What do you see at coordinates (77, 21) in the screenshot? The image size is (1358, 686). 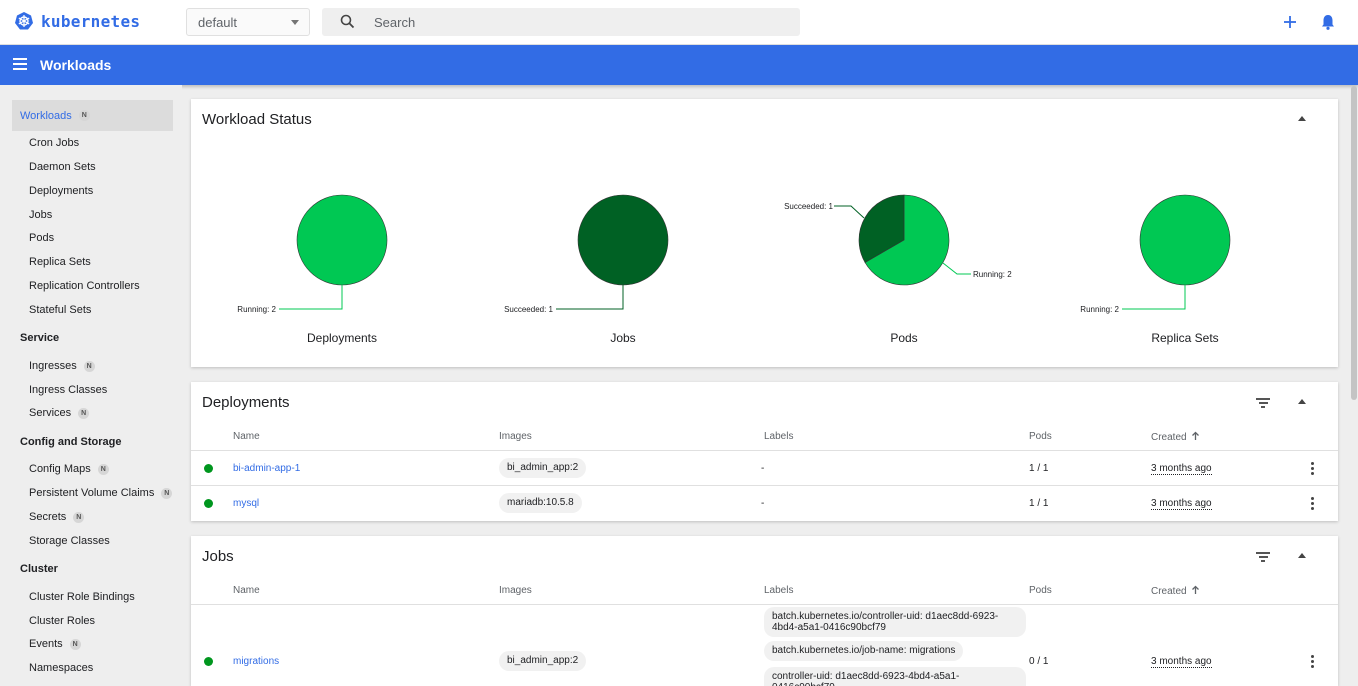 I see `logo: kubernetes` at bounding box center [77, 21].